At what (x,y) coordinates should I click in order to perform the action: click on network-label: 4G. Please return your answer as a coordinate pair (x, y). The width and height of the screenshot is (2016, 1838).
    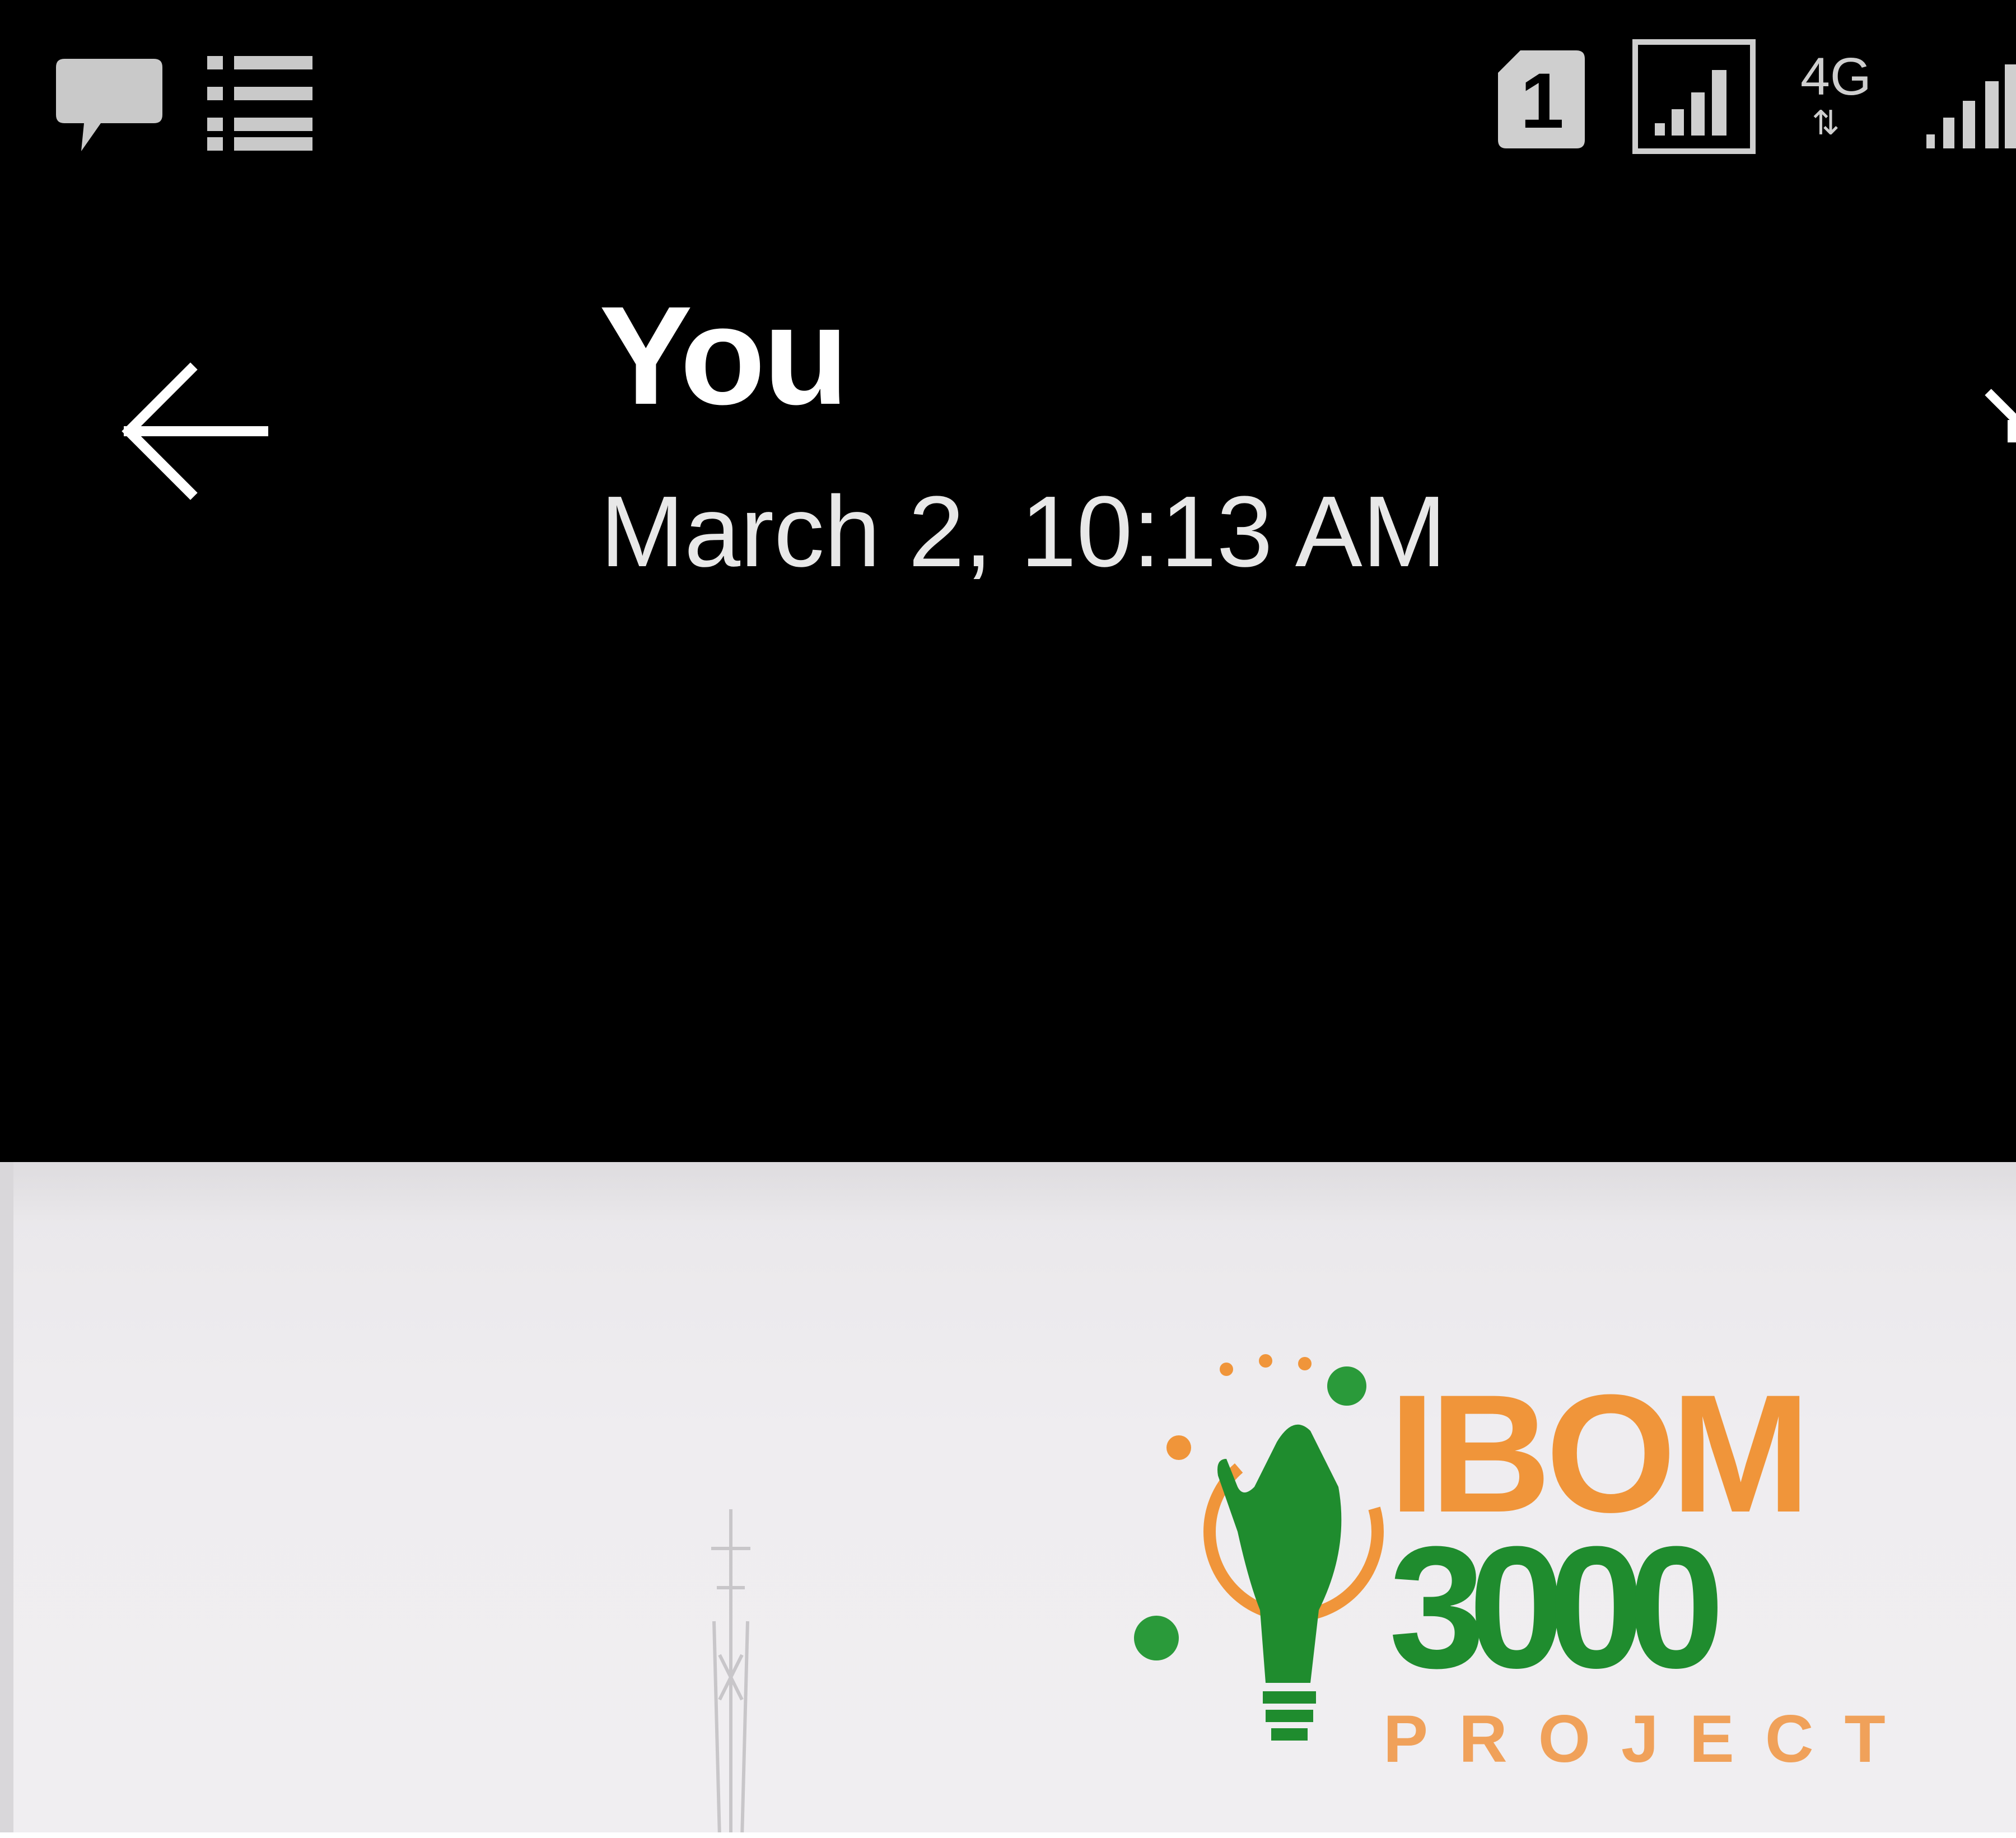
    Looking at the image, I should click on (1836, 76).